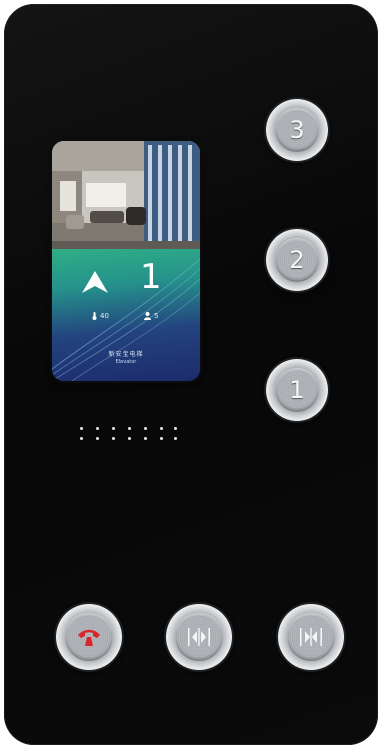 The width and height of the screenshot is (382, 749). I want to click on floor-2-button: 2, so click(297, 260).